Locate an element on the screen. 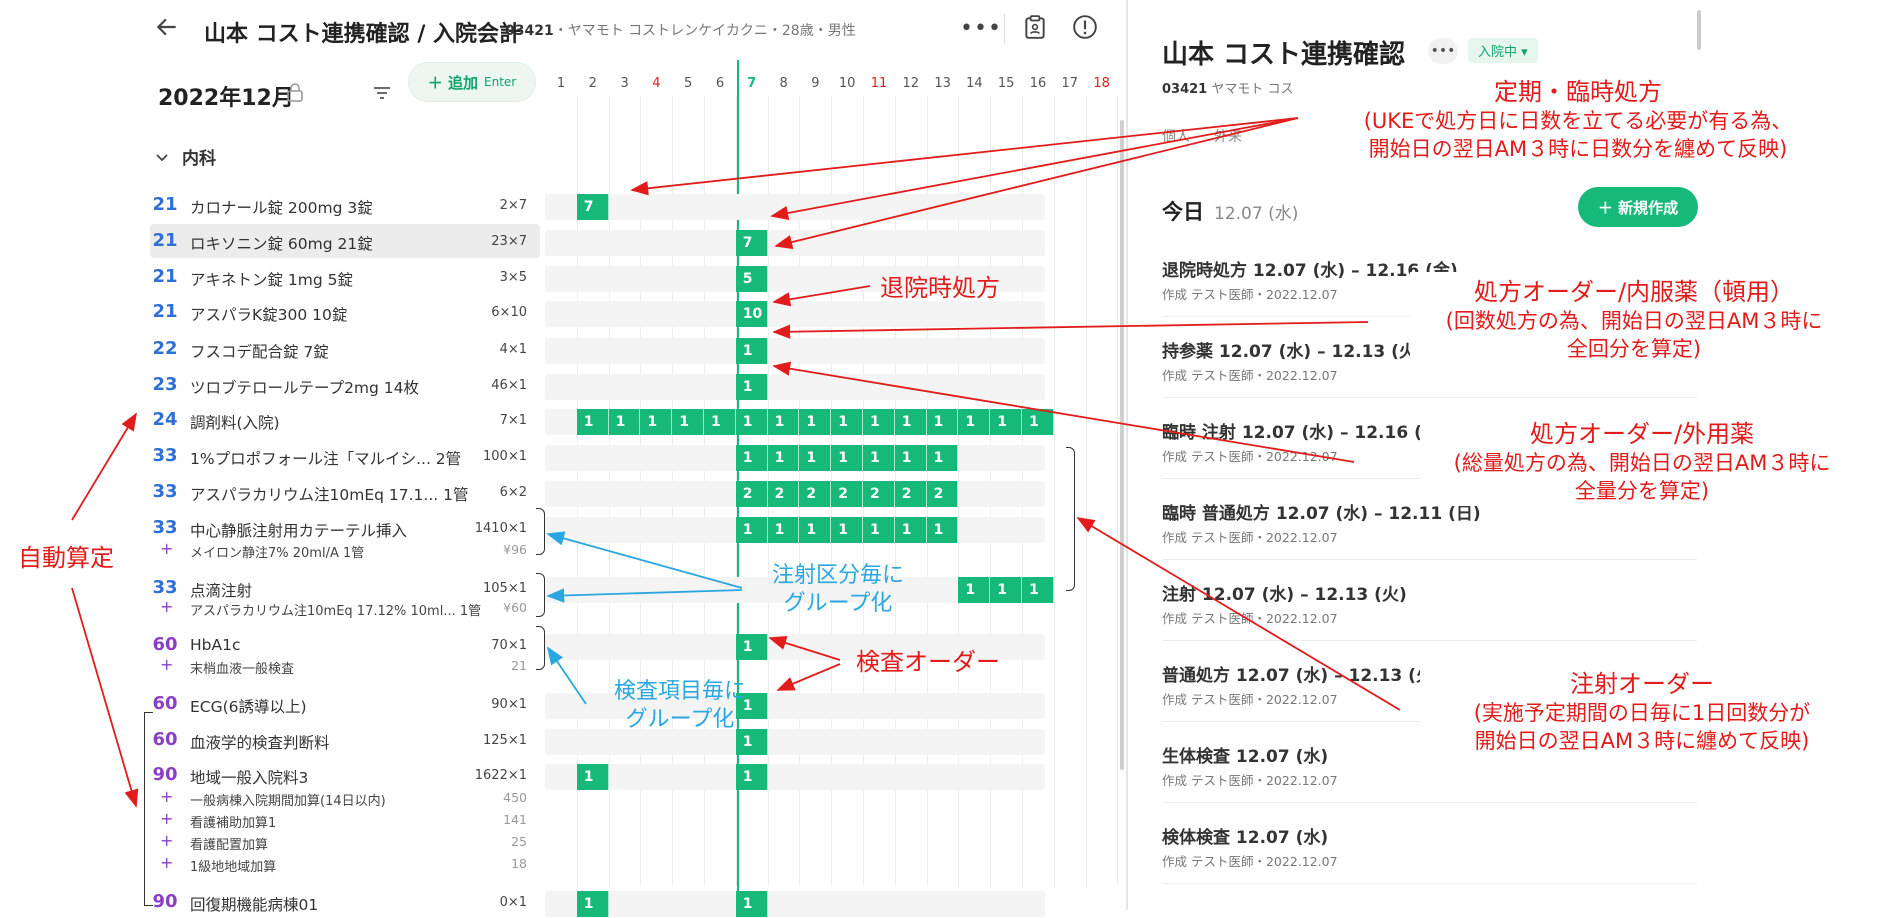  right-pane-scroll is located at coordinates (1699, 30).